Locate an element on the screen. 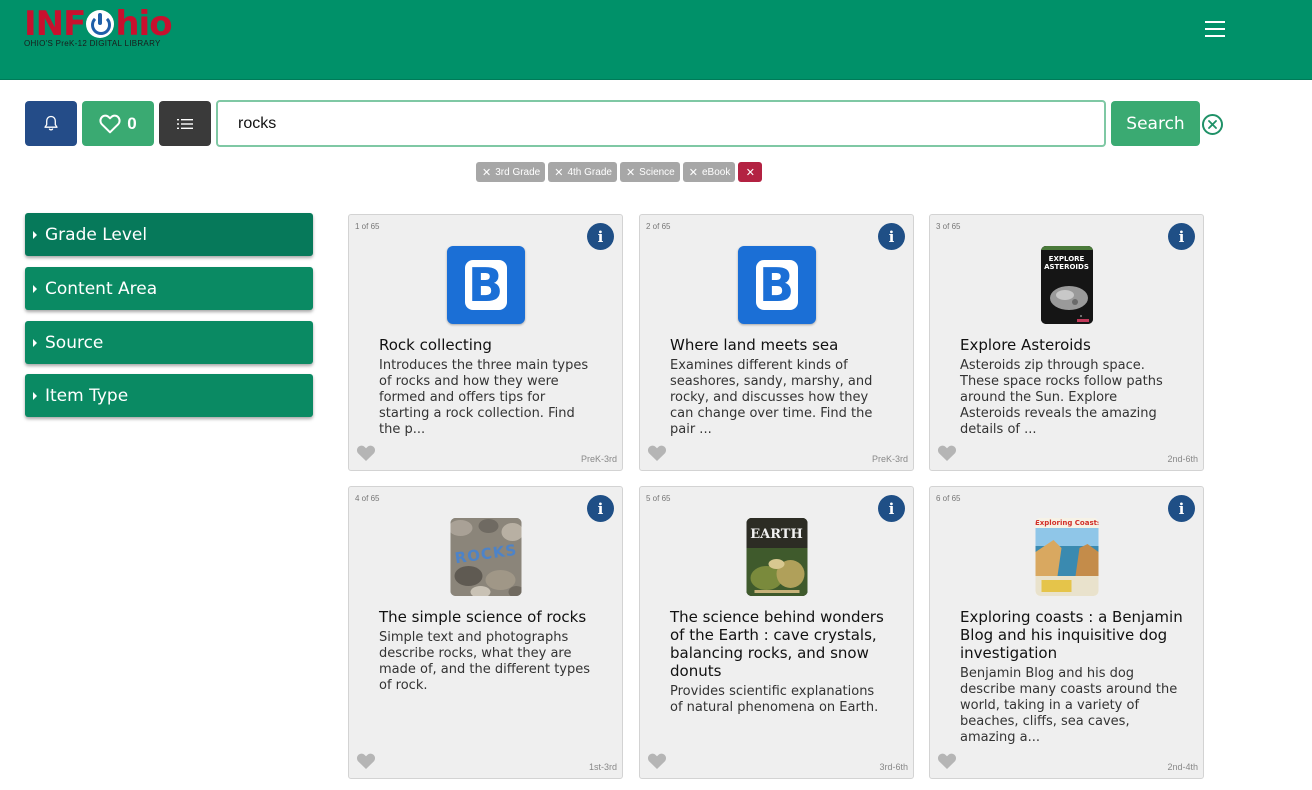 This screenshot has width=1312, height=790. result-position: 2 of 65 is located at coordinates (658, 226).